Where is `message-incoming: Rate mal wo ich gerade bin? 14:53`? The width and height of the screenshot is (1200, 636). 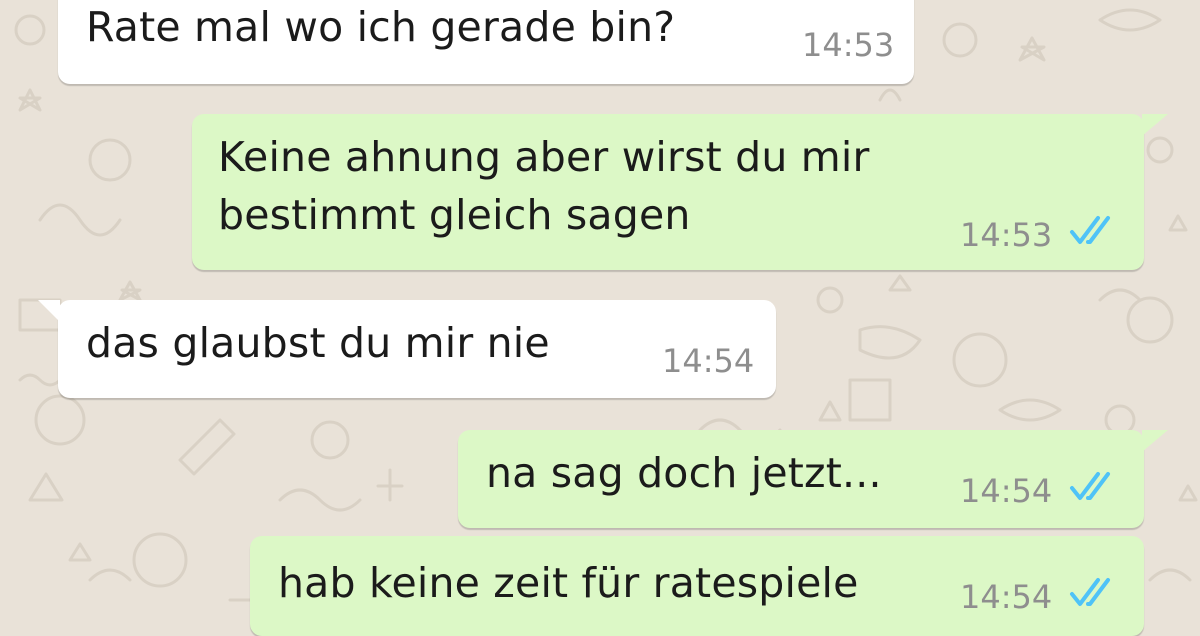 message-incoming: Rate mal wo ich gerade bin? 14:53 is located at coordinates (486, 42).